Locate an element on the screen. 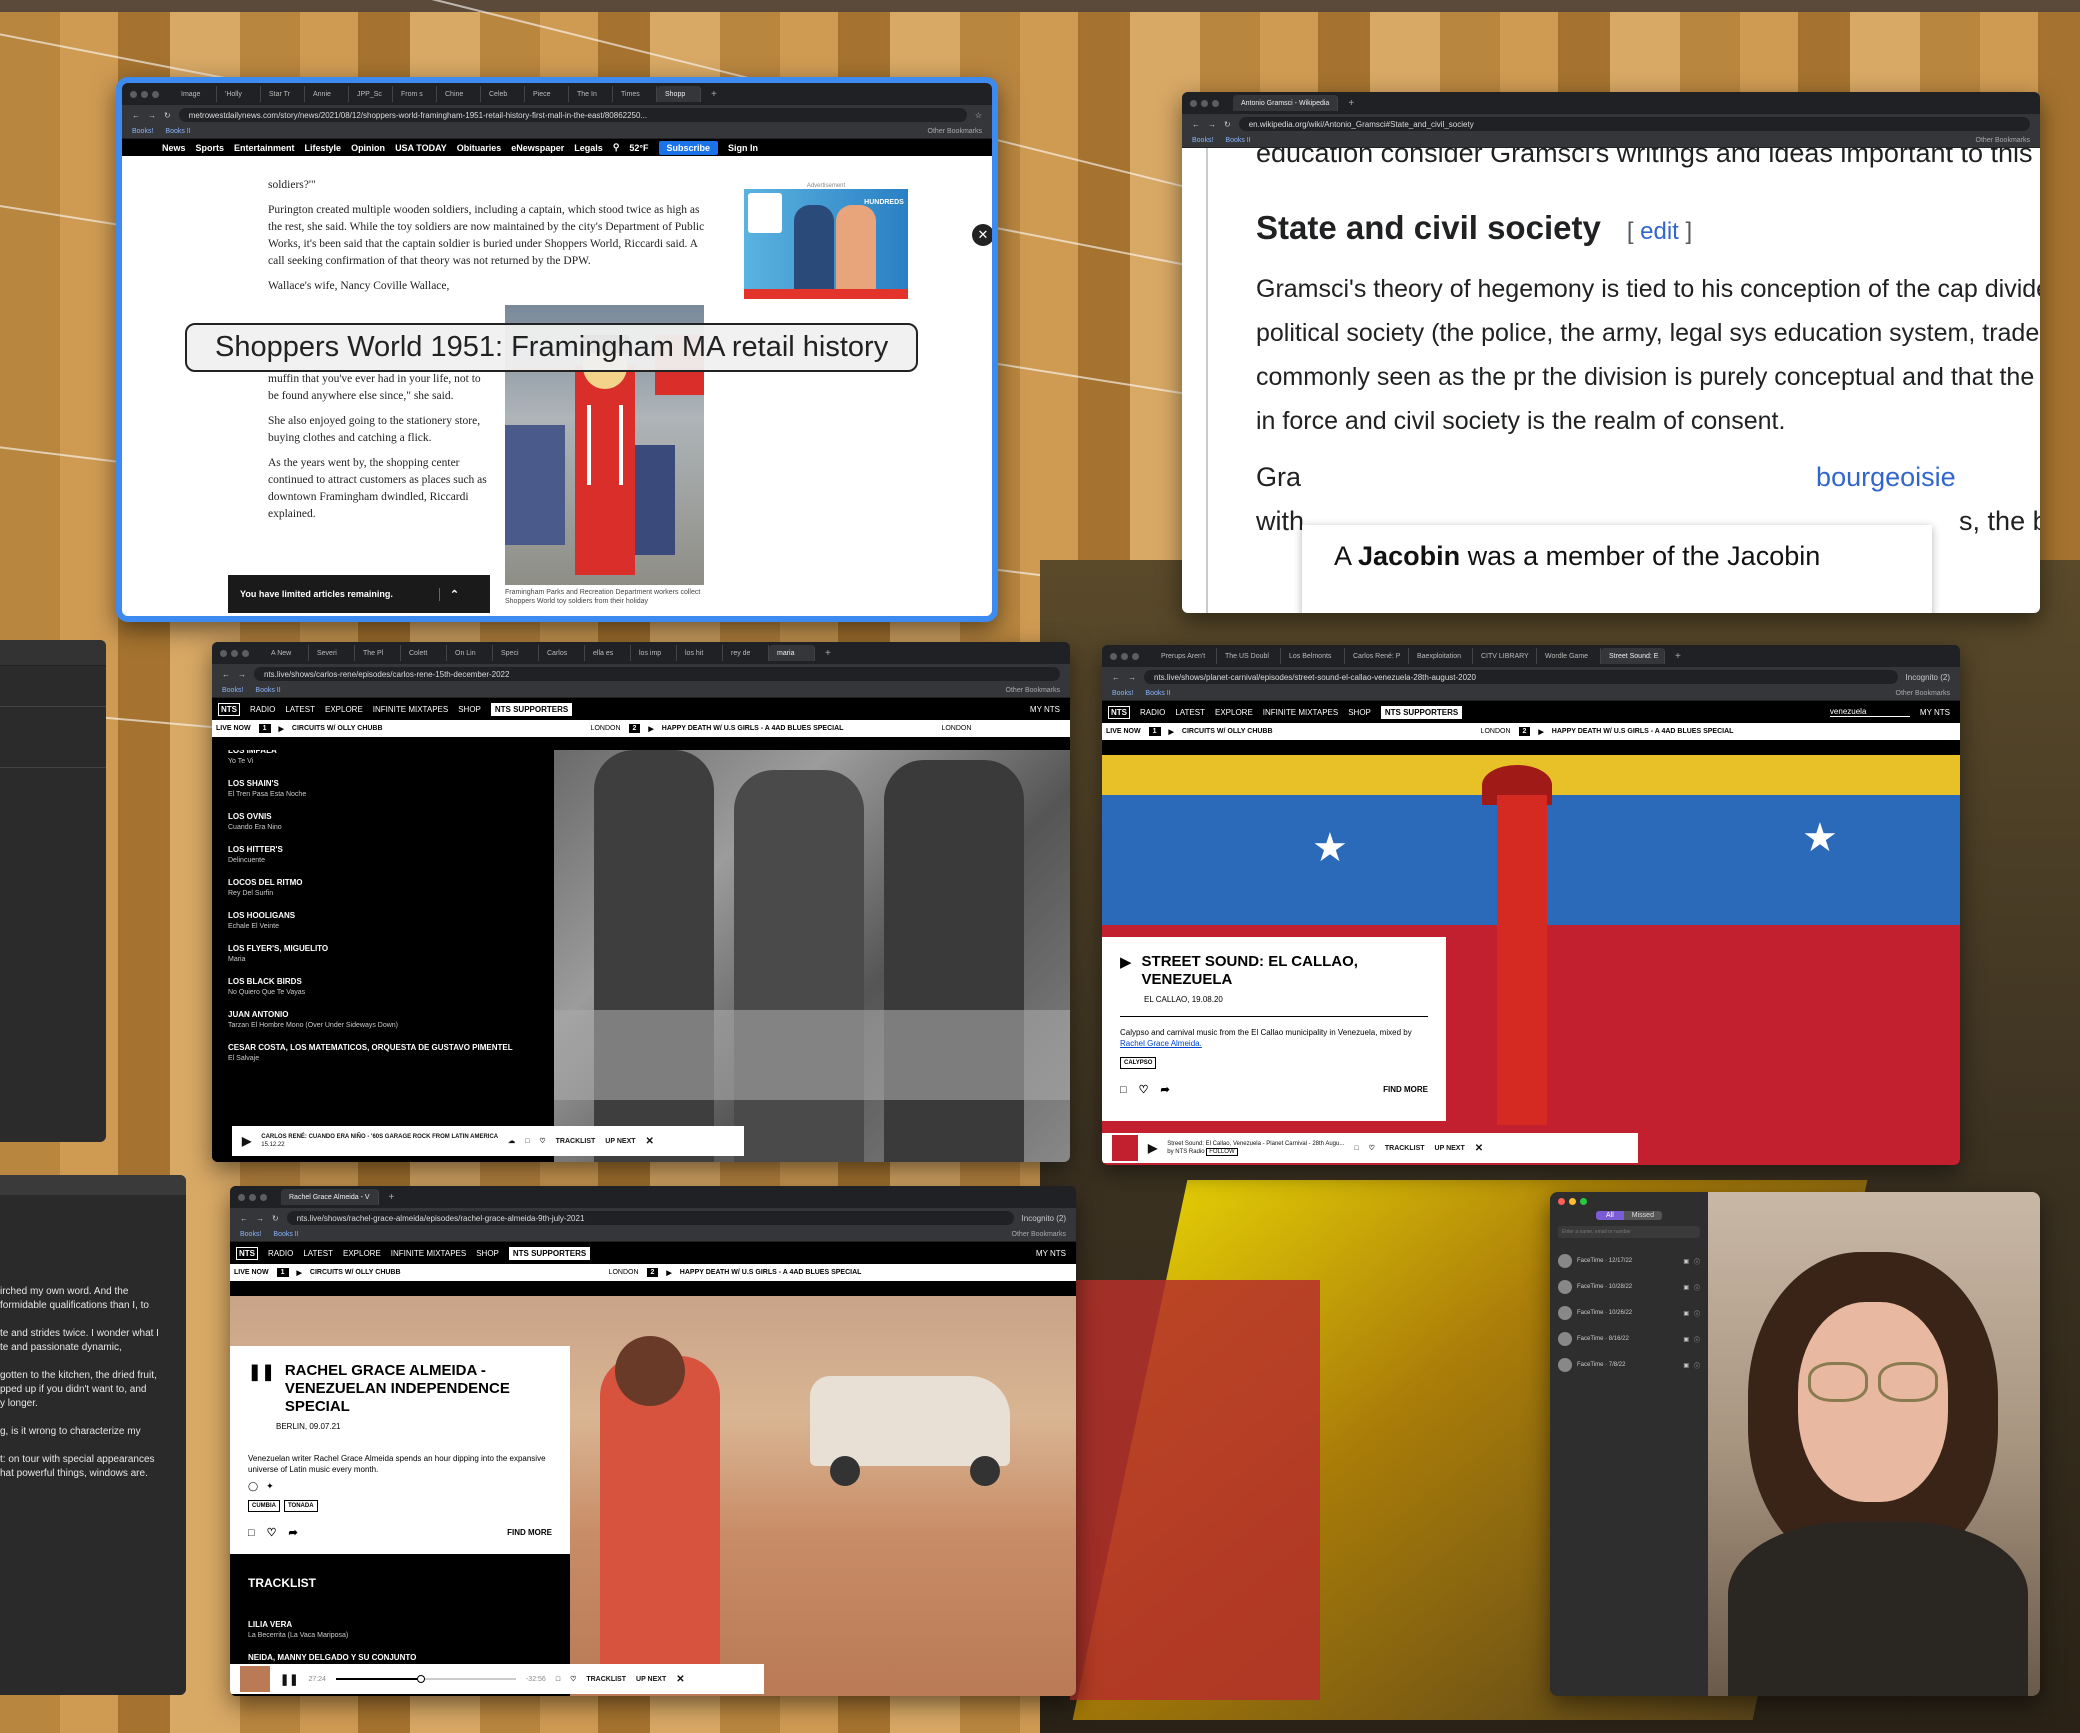  list-item: LOS HOOLIGANS Echale El Veinte is located at coordinates (391, 920).